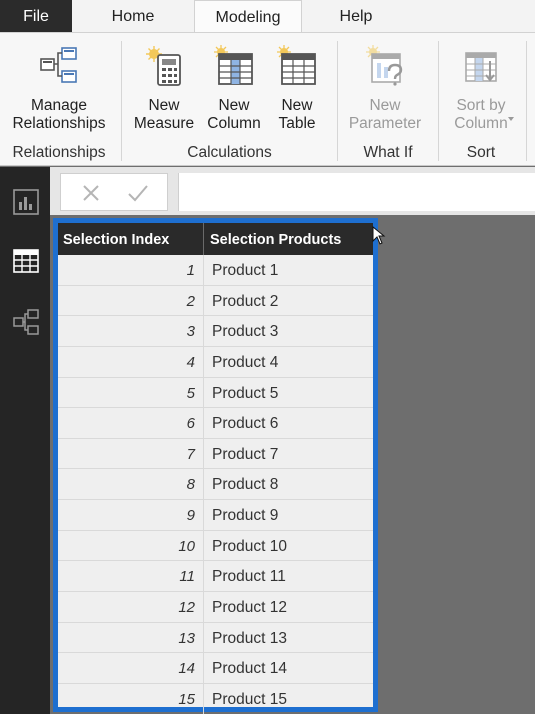 The image size is (535, 714). What do you see at coordinates (289, 638) in the screenshot?
I see `cell-selection-product: Product 13` at bounding box center [289, 638].